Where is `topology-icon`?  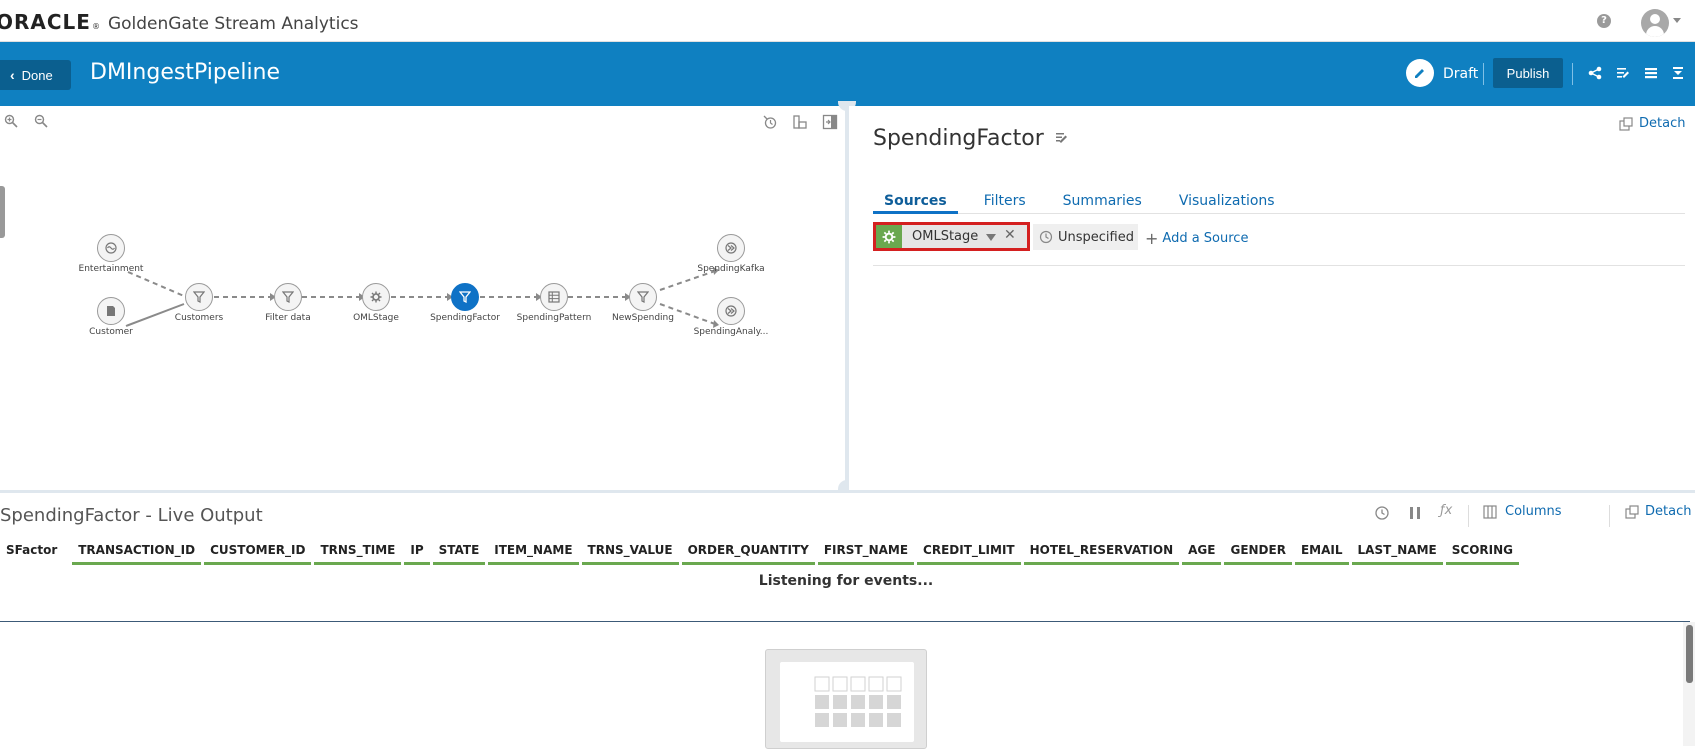
topology-icon is located at coordinates (1595, 73).